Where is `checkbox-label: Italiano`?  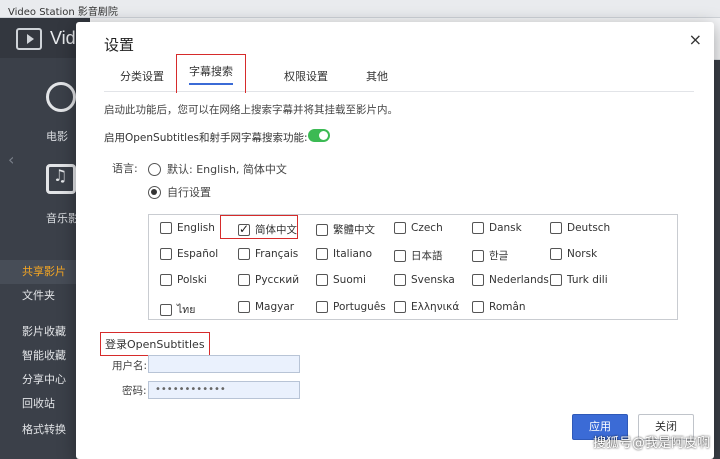 checkbox-label: Italiano is located at coordinates (352, 254).